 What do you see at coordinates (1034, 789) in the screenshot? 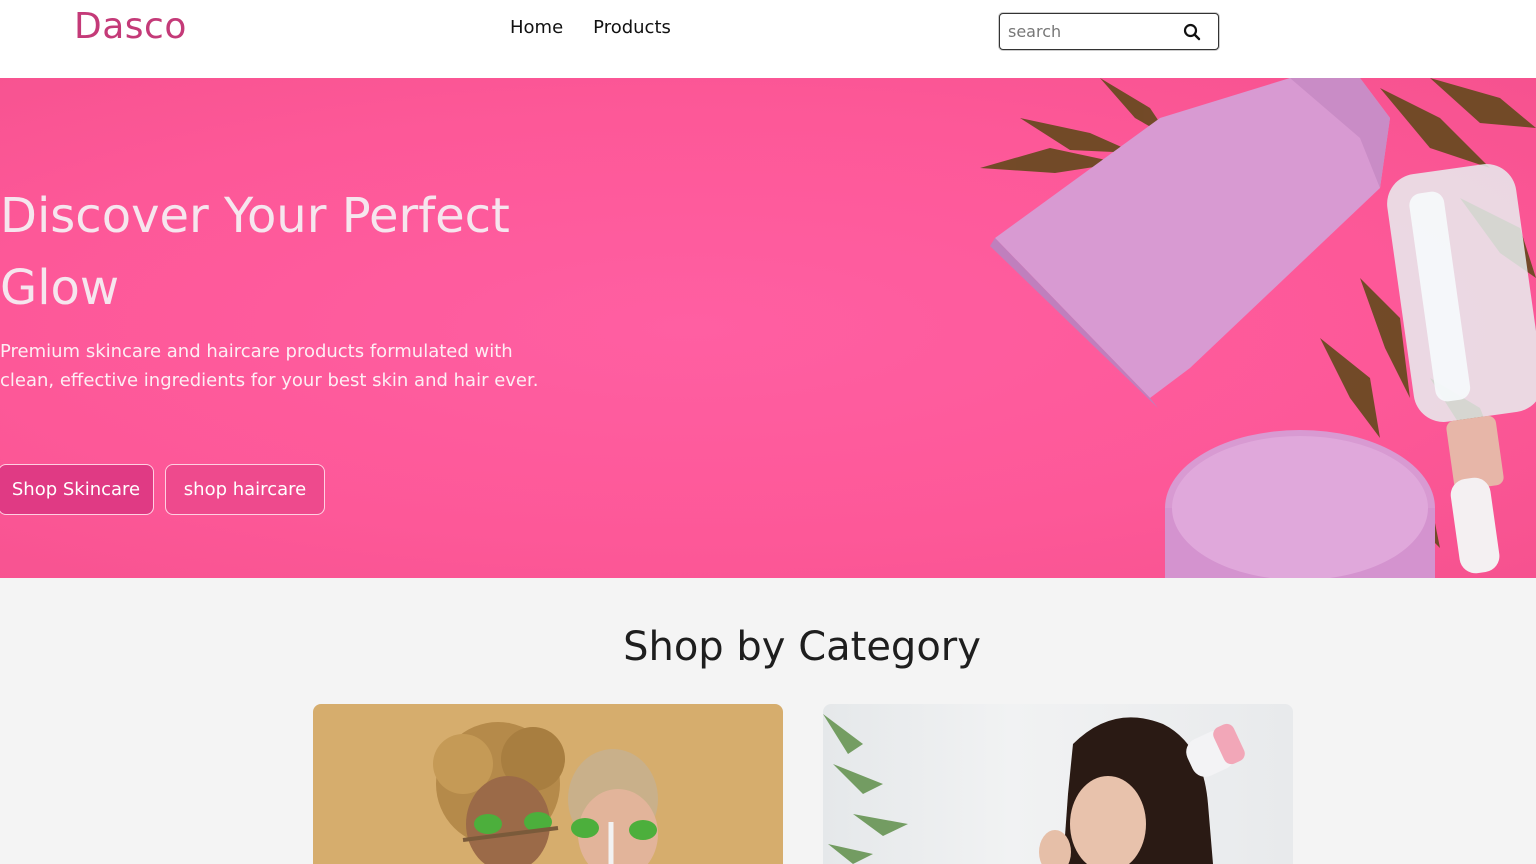
I see `haircare-category-image` at bounding box center [1034, 789].